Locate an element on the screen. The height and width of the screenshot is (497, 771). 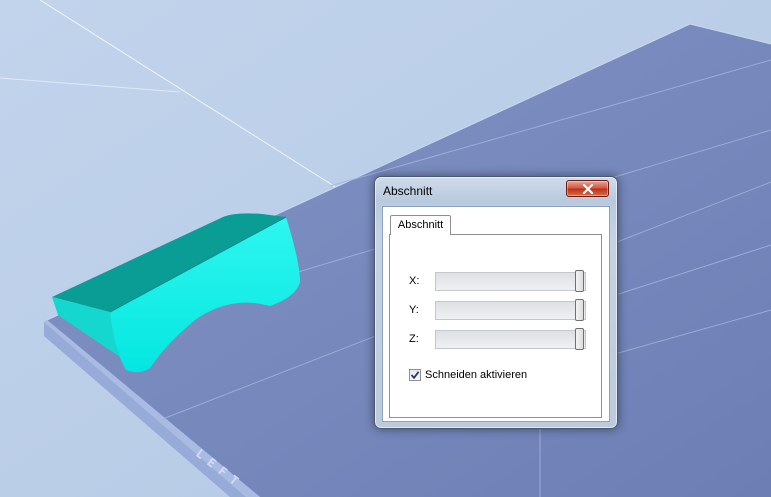
x-slider is located at coordinates (510, 281).